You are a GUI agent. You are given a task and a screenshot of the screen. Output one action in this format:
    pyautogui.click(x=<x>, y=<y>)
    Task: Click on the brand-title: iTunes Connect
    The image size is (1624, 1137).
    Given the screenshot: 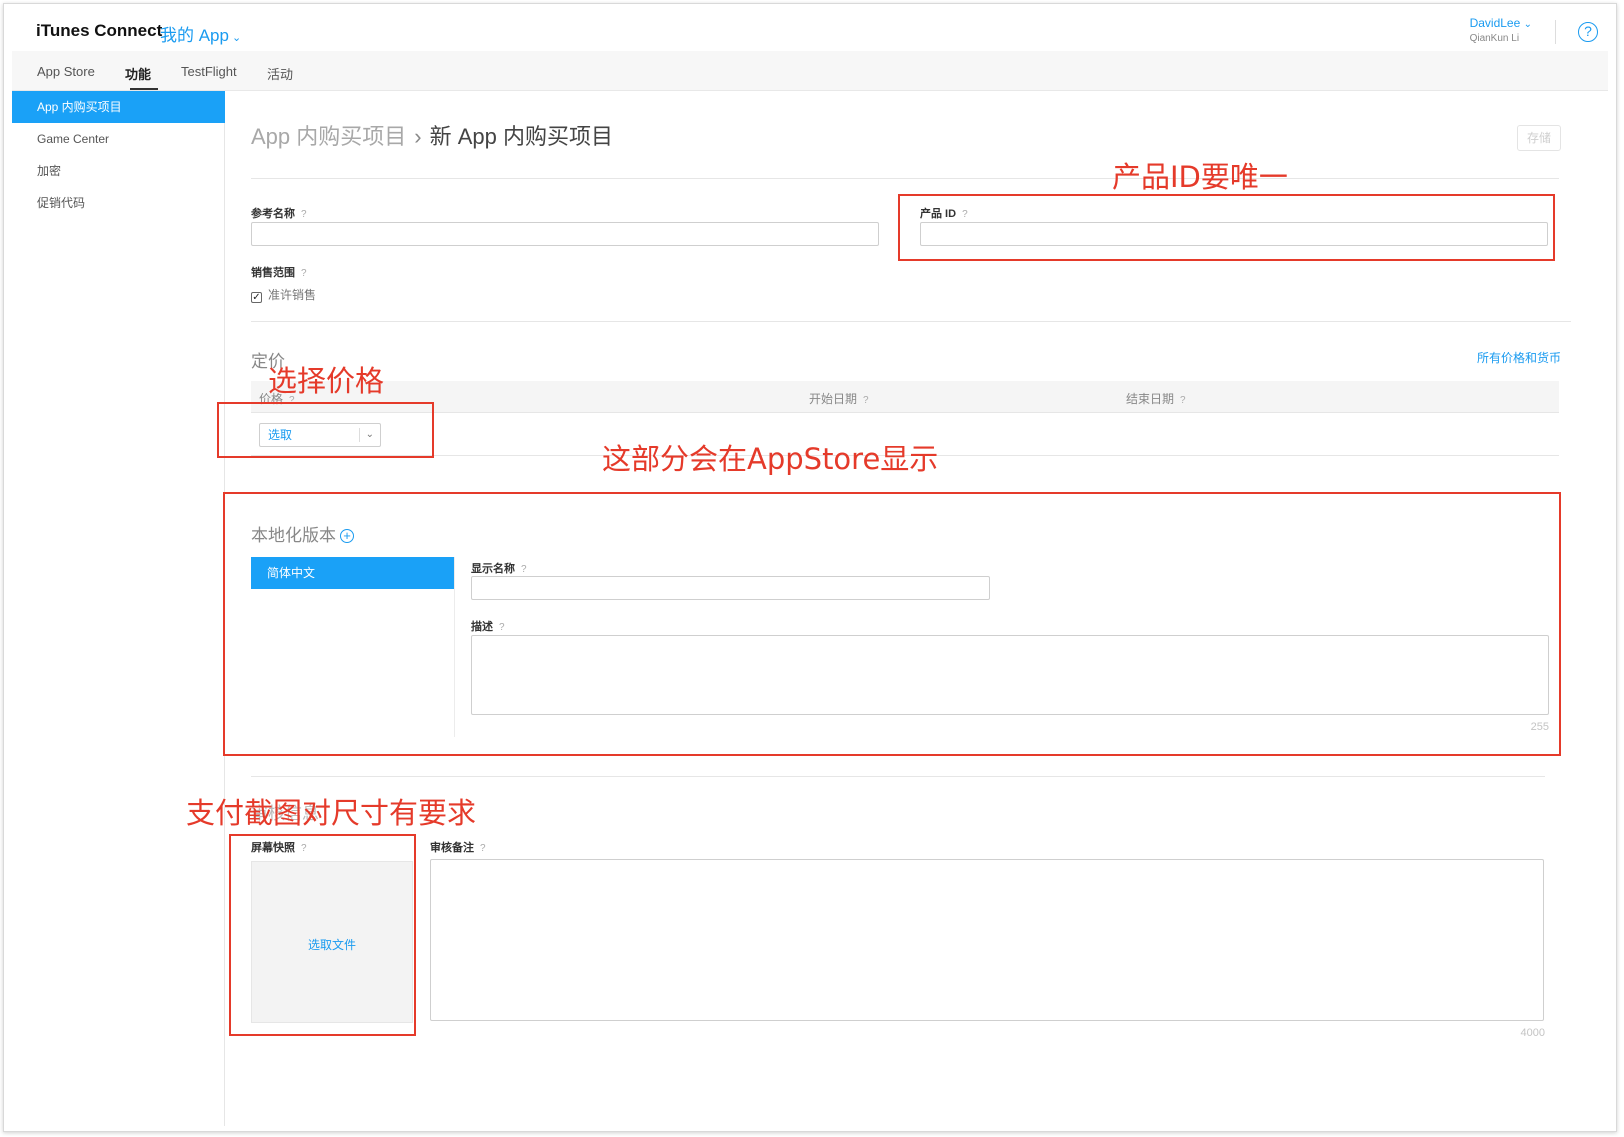 What is the action you would take?
    pyautogui.click(x=99, y=30)
    